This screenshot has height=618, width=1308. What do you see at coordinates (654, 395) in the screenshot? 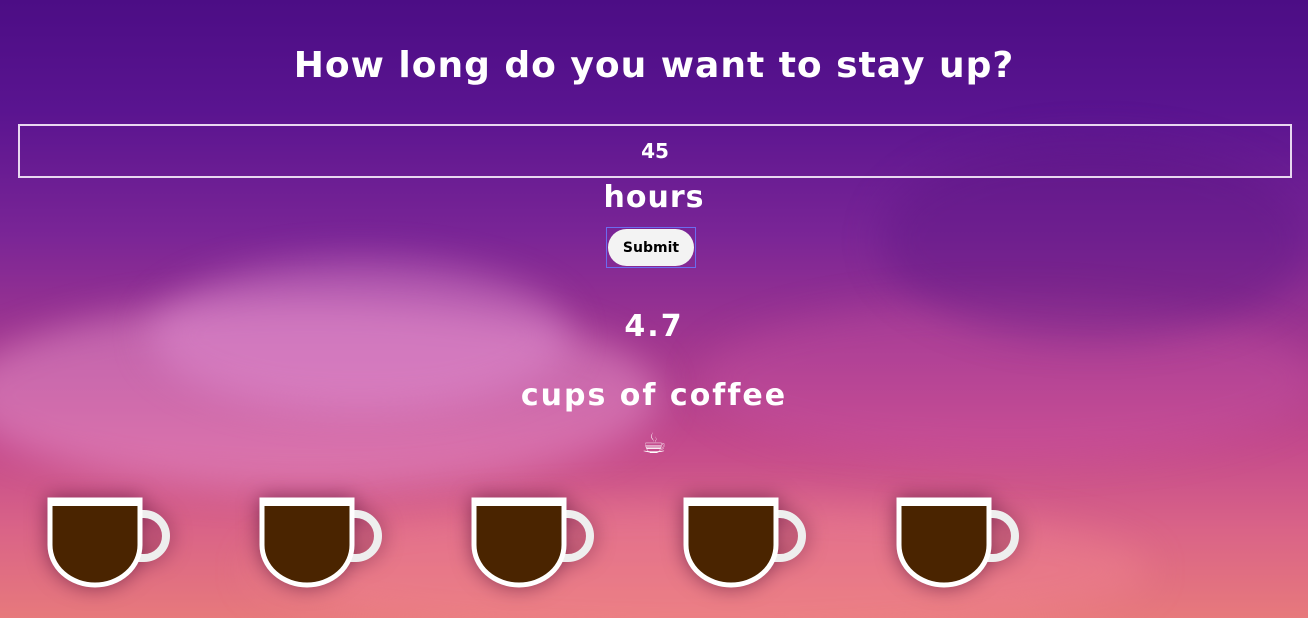
I see `result-unit-label: cups of coffee` at bounding box center [654, 395].